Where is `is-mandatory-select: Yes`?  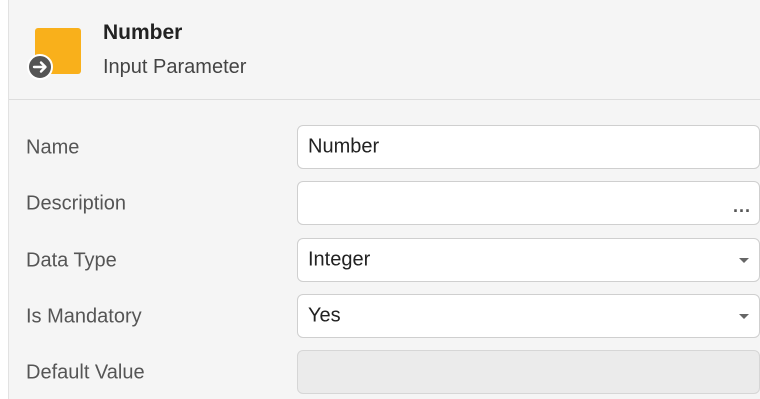
is-mandatory-select: Yes is located at coordinates (528, 316).